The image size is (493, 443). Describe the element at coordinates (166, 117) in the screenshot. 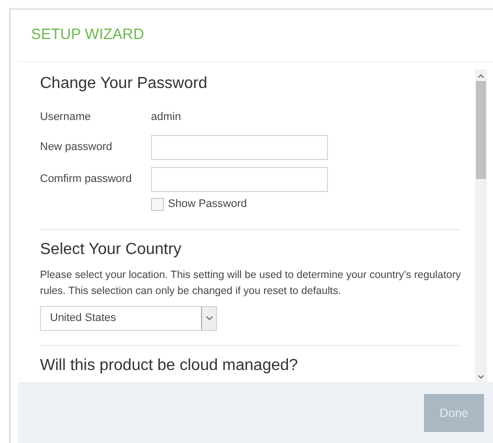

I see `username-value: admin` at that location.